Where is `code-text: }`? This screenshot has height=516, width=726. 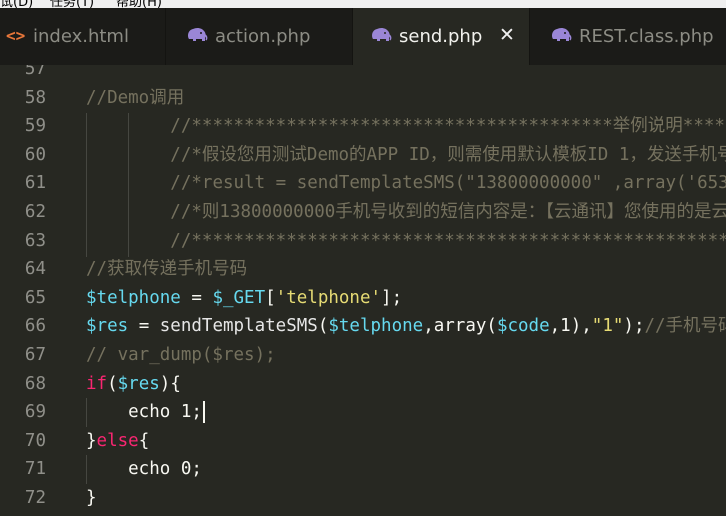
code-text: } is located at coordinates (91, 498).